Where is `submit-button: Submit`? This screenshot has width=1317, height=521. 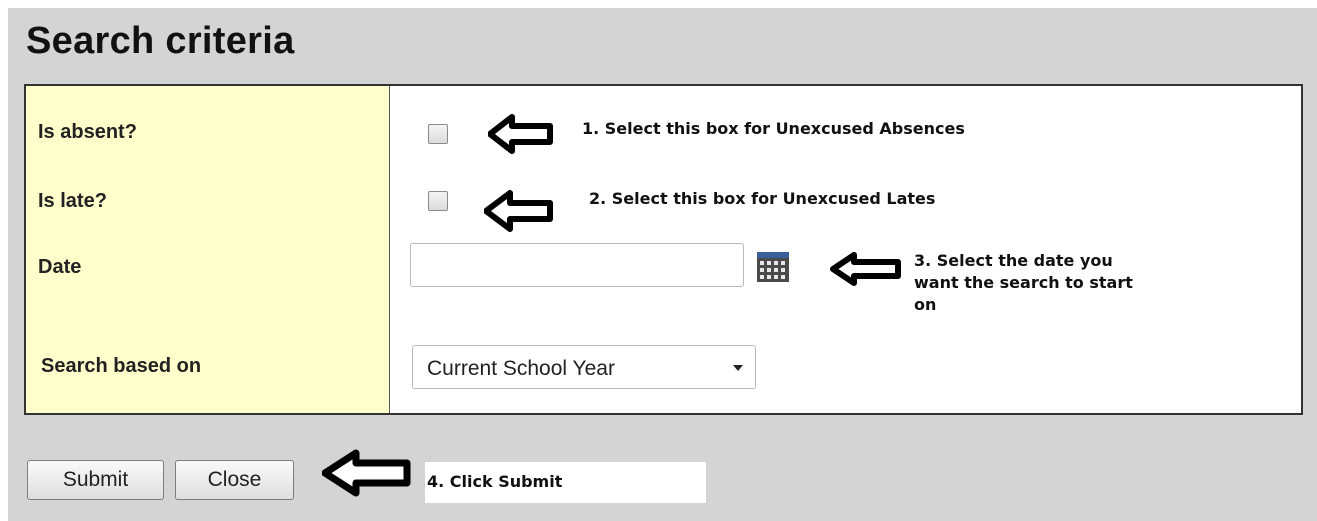 submit-button: Submit is located at coordinates (95, 480).